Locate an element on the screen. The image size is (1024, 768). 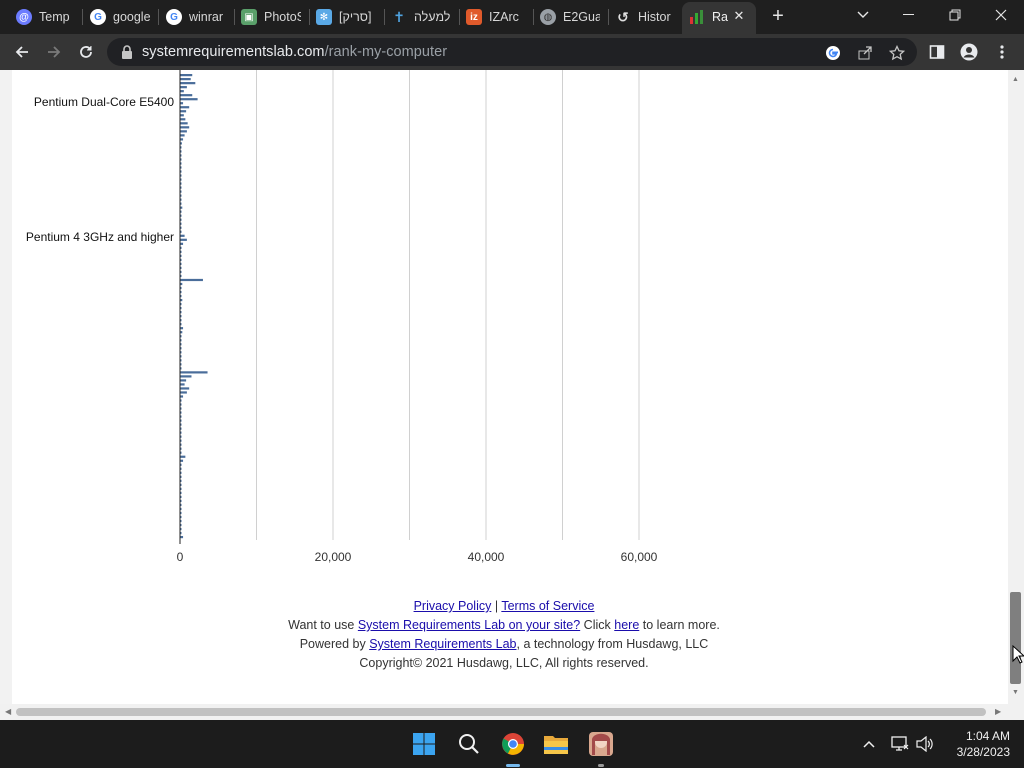
network-icon is located at coordinates (900, 744).